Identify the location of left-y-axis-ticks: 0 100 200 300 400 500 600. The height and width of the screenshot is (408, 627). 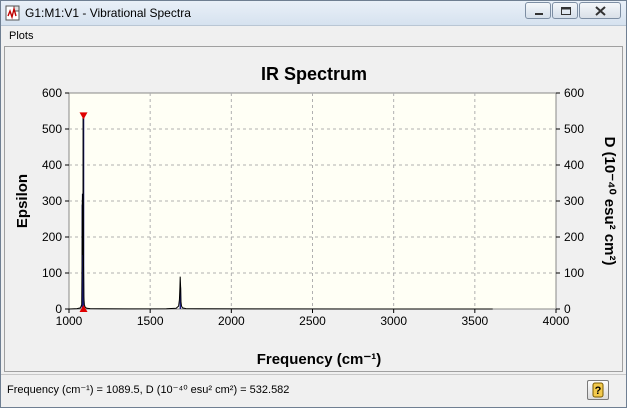
(55, 201).